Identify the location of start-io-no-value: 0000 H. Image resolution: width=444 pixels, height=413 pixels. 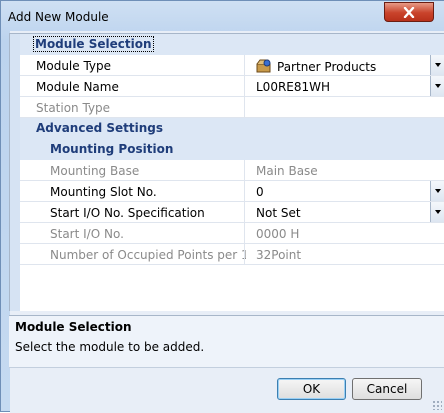
(278, 234).